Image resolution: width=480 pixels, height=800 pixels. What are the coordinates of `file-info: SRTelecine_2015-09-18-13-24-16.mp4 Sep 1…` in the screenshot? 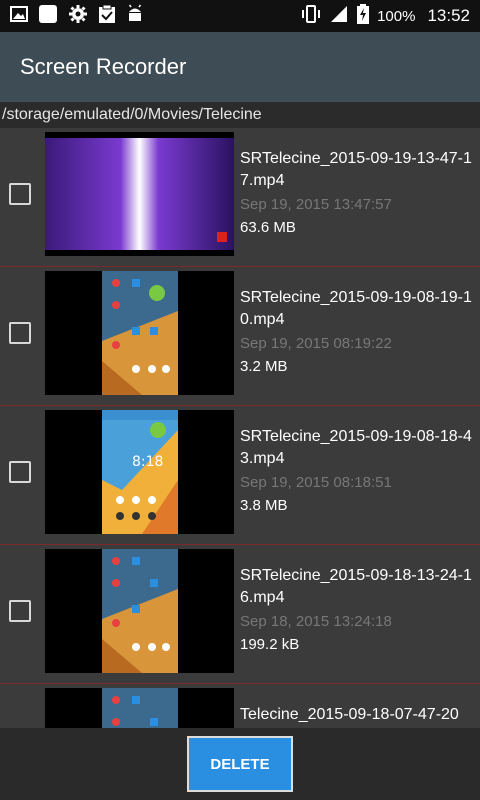 It's located at (360, 609).